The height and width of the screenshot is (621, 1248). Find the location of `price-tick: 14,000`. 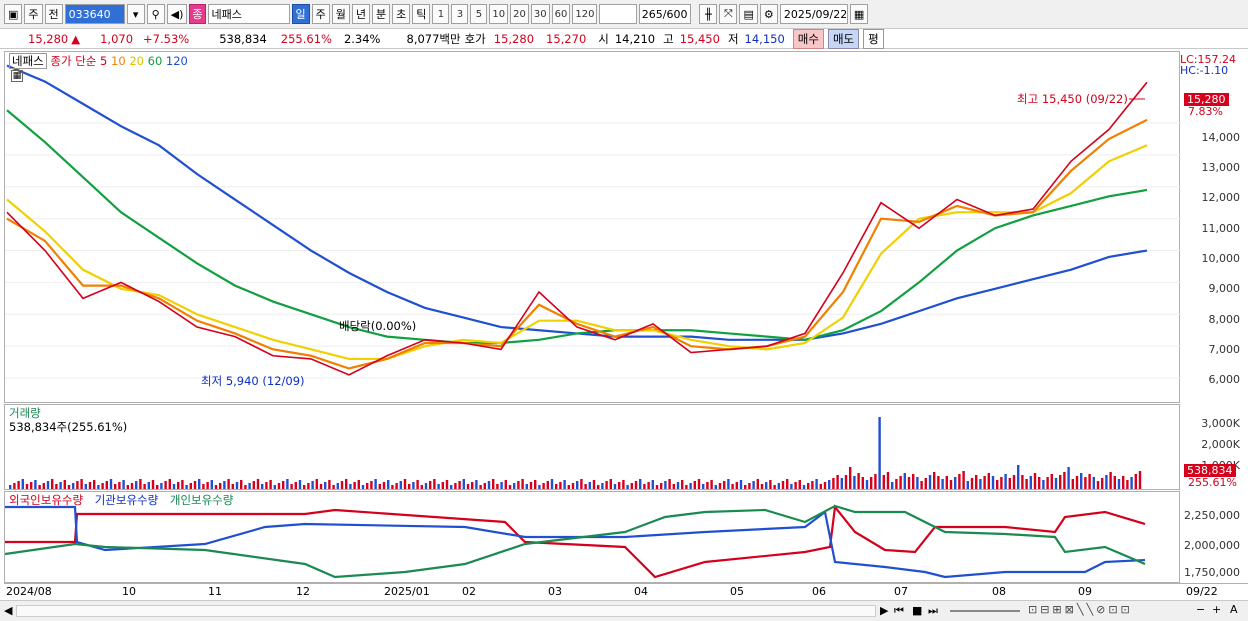

price-tick: 14,000 is located at coordinates (1221, 137).